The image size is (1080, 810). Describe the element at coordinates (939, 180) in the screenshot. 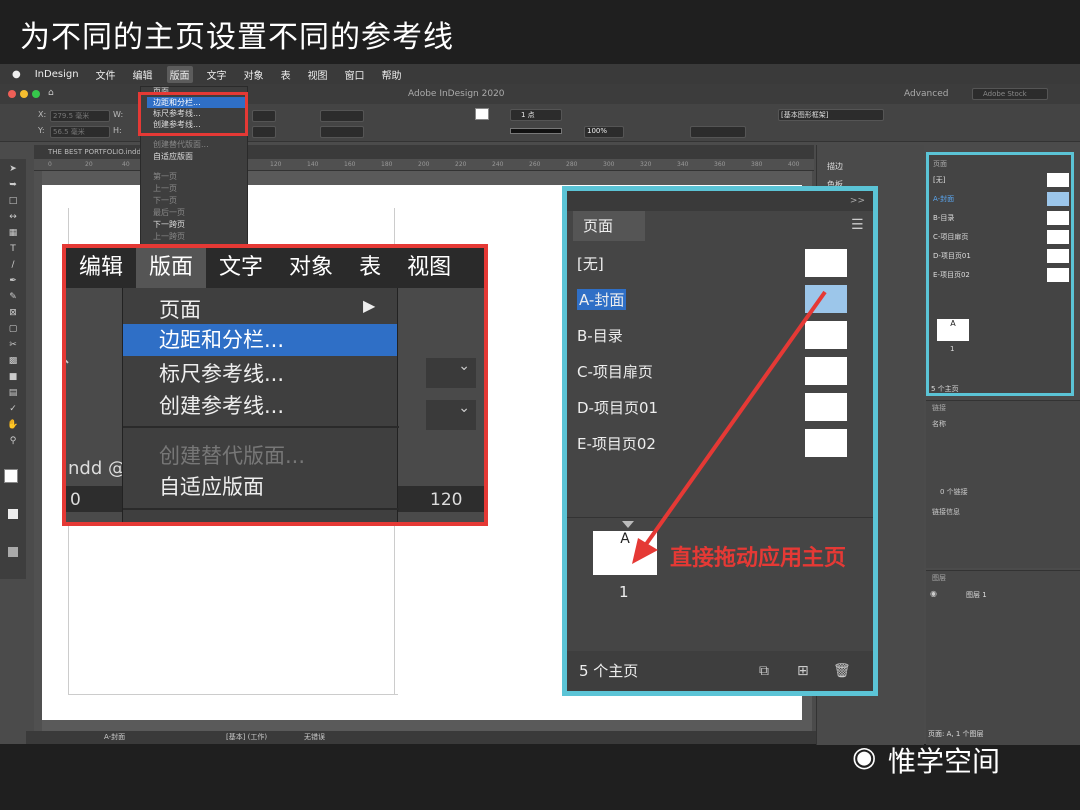

I see `small-master-row: [无]` at that location.